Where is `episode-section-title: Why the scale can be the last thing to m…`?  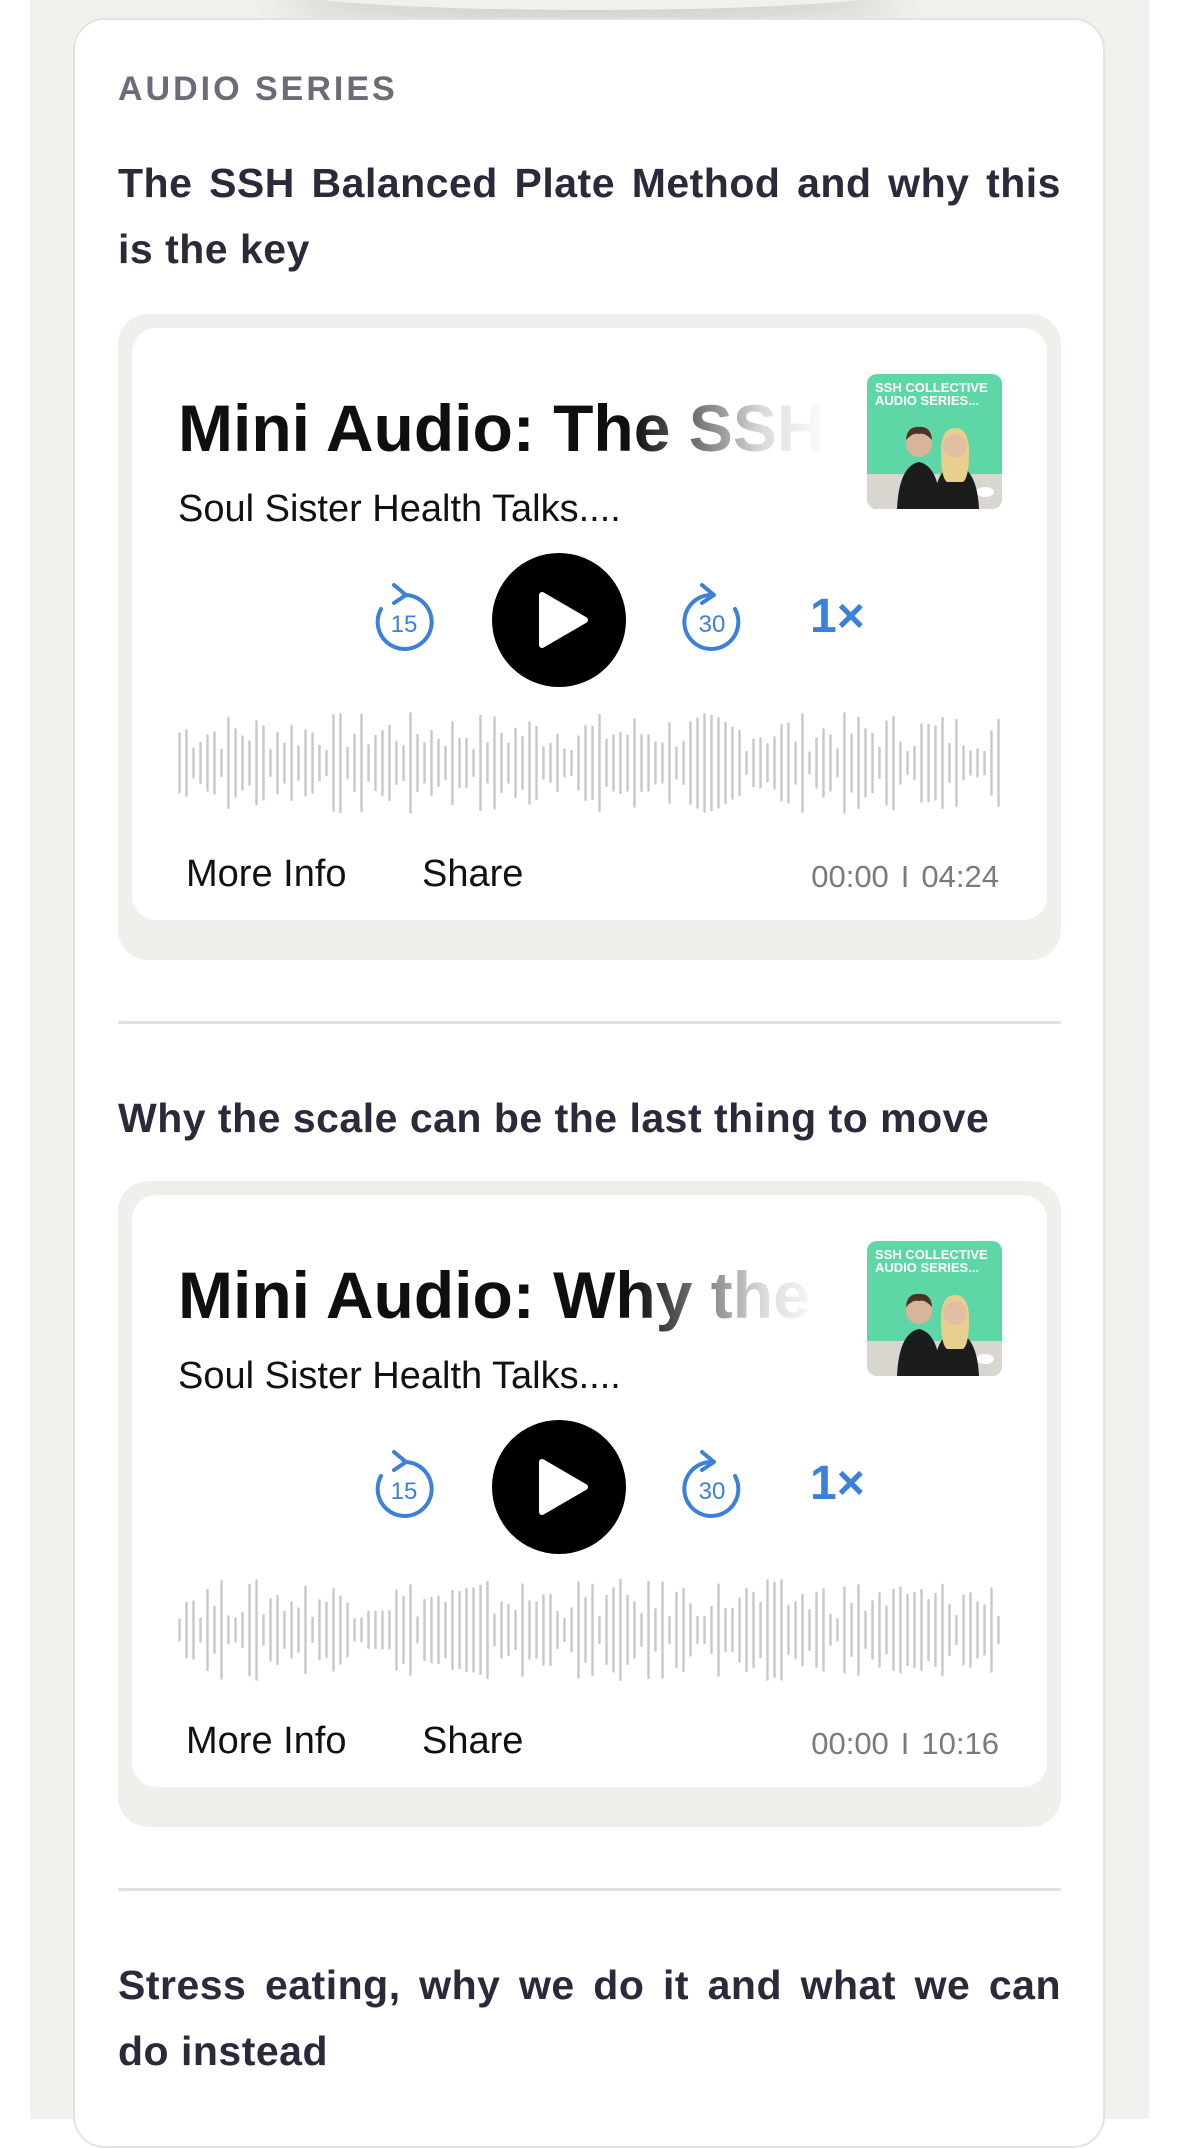
episode-section-title: Why the scale can be the last thing to m… is located at coordinates (554, 1118).